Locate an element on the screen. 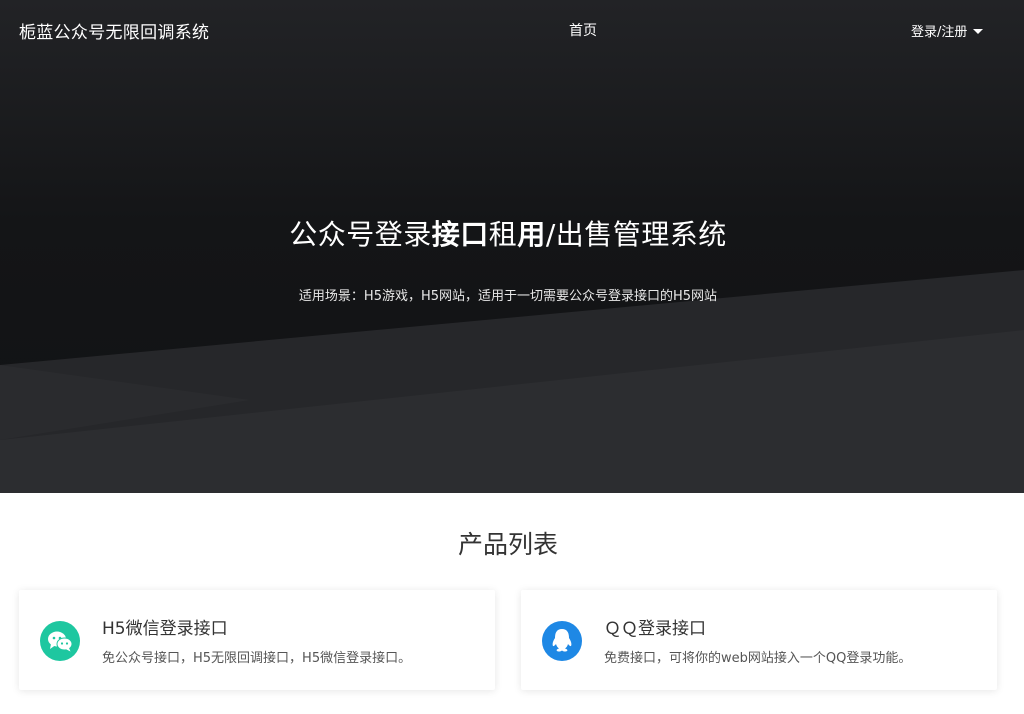  nav-login-label: 登录/注册 is located at coordinates (939, 32).